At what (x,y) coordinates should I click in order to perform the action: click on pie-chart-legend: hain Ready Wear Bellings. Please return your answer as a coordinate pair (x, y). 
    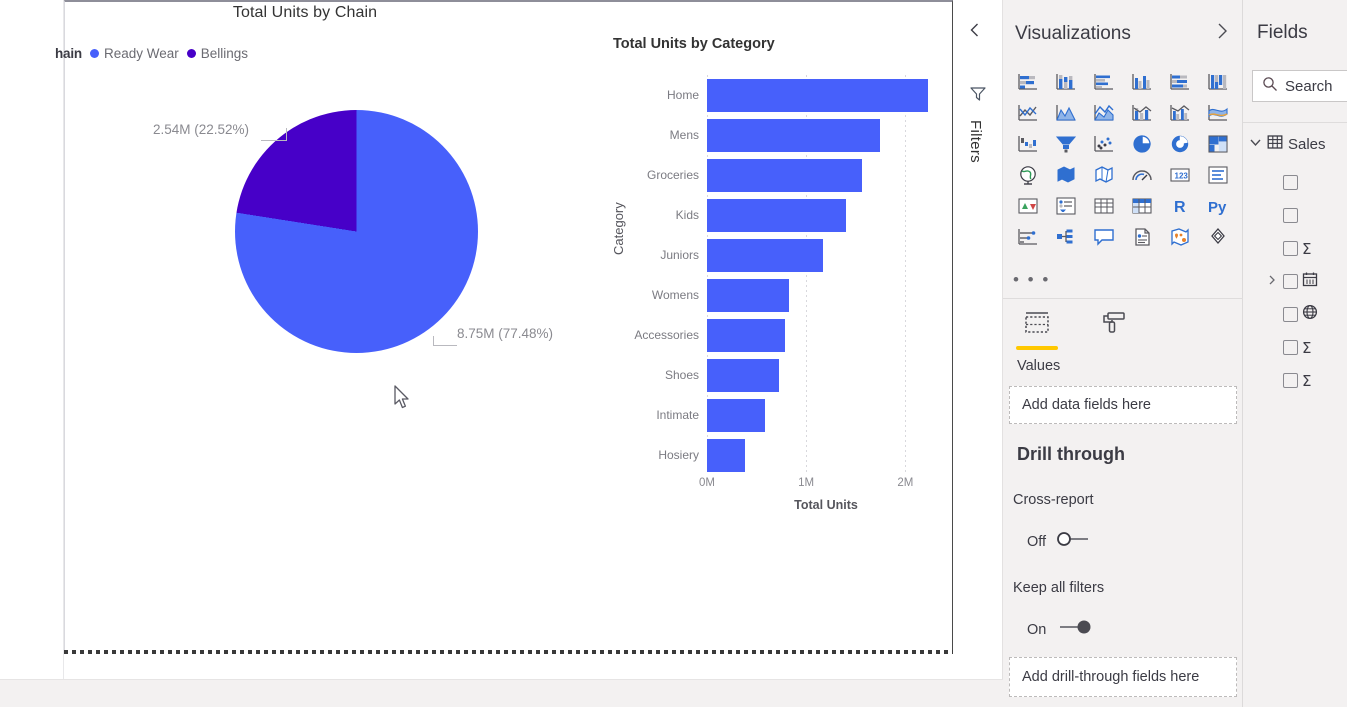
    Looking at the image, I should click on (151, 53).